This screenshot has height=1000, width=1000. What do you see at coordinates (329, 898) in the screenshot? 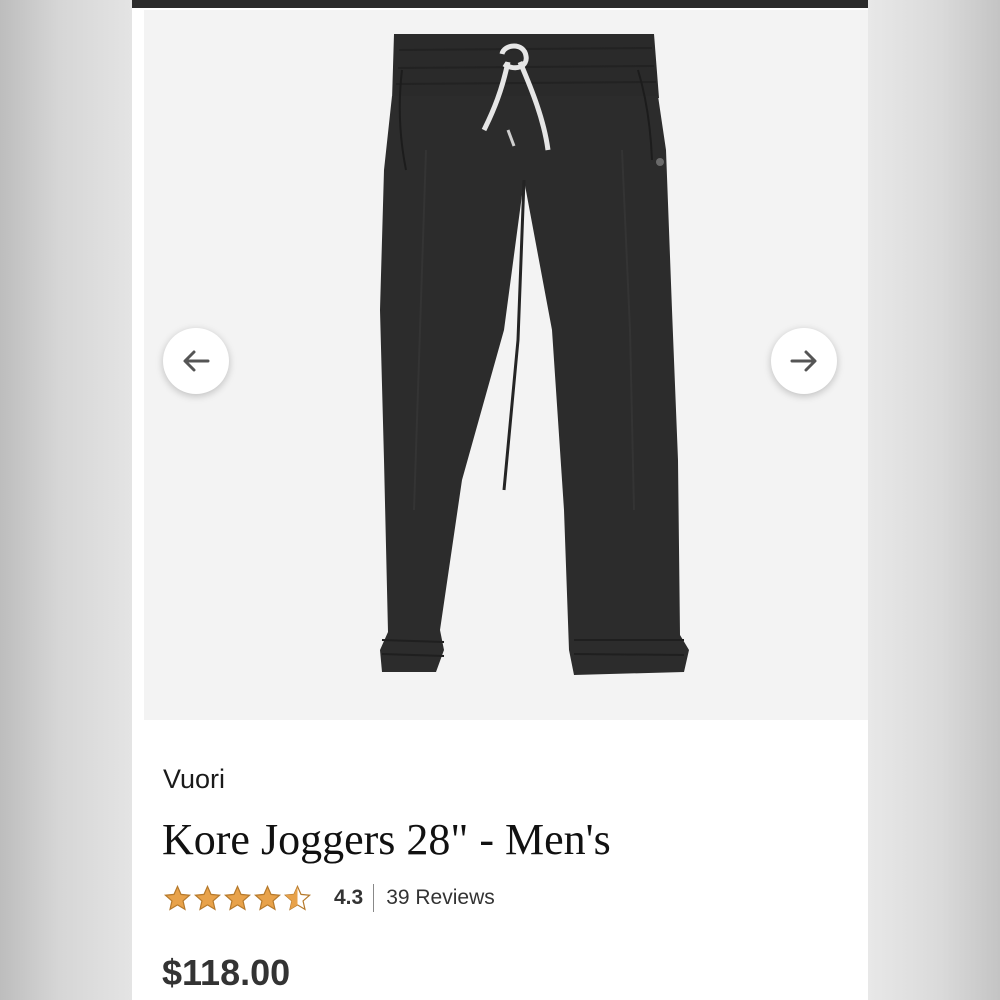
I see `rating-row: 4.3 39 Reviews` at bounding box center [329, 898].